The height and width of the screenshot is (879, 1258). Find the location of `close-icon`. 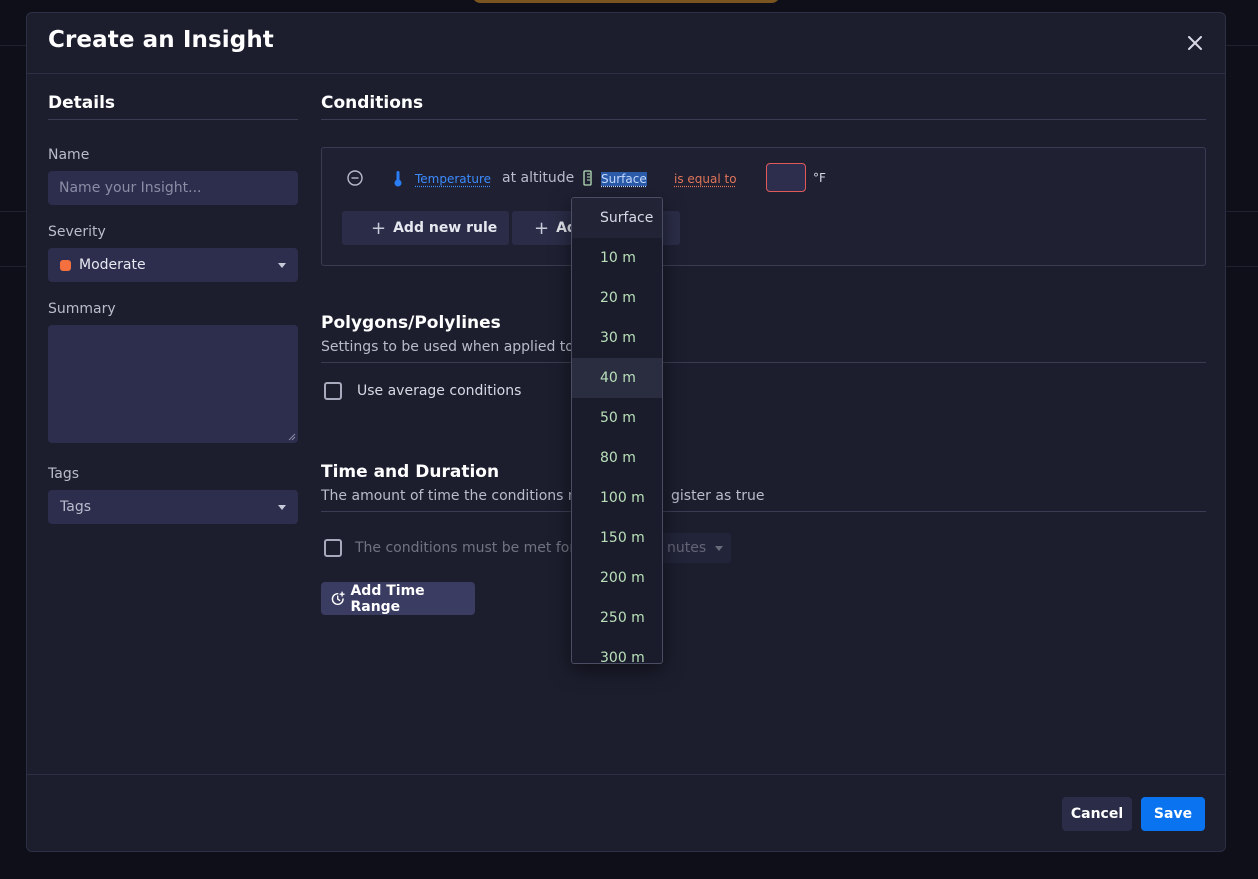

close-icon is located at coordinates (1195, 43).